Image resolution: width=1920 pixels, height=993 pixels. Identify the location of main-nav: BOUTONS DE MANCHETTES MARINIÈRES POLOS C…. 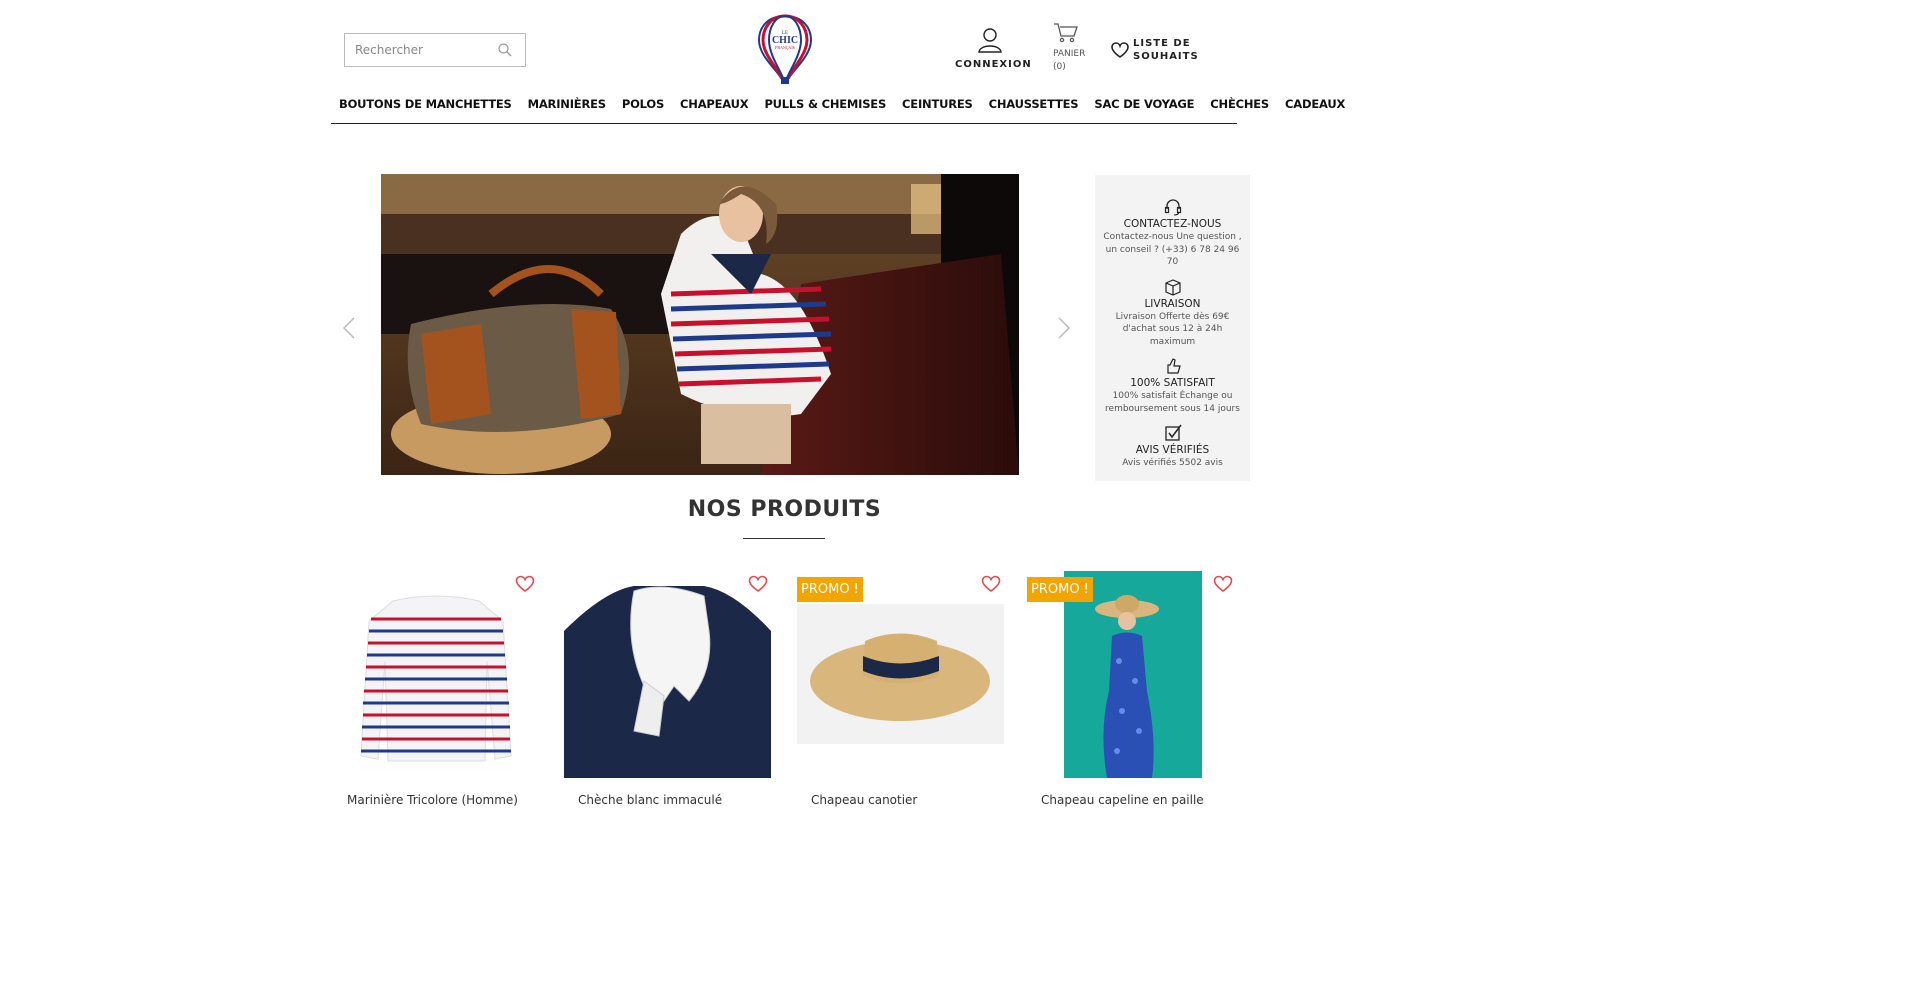
(838, 109).